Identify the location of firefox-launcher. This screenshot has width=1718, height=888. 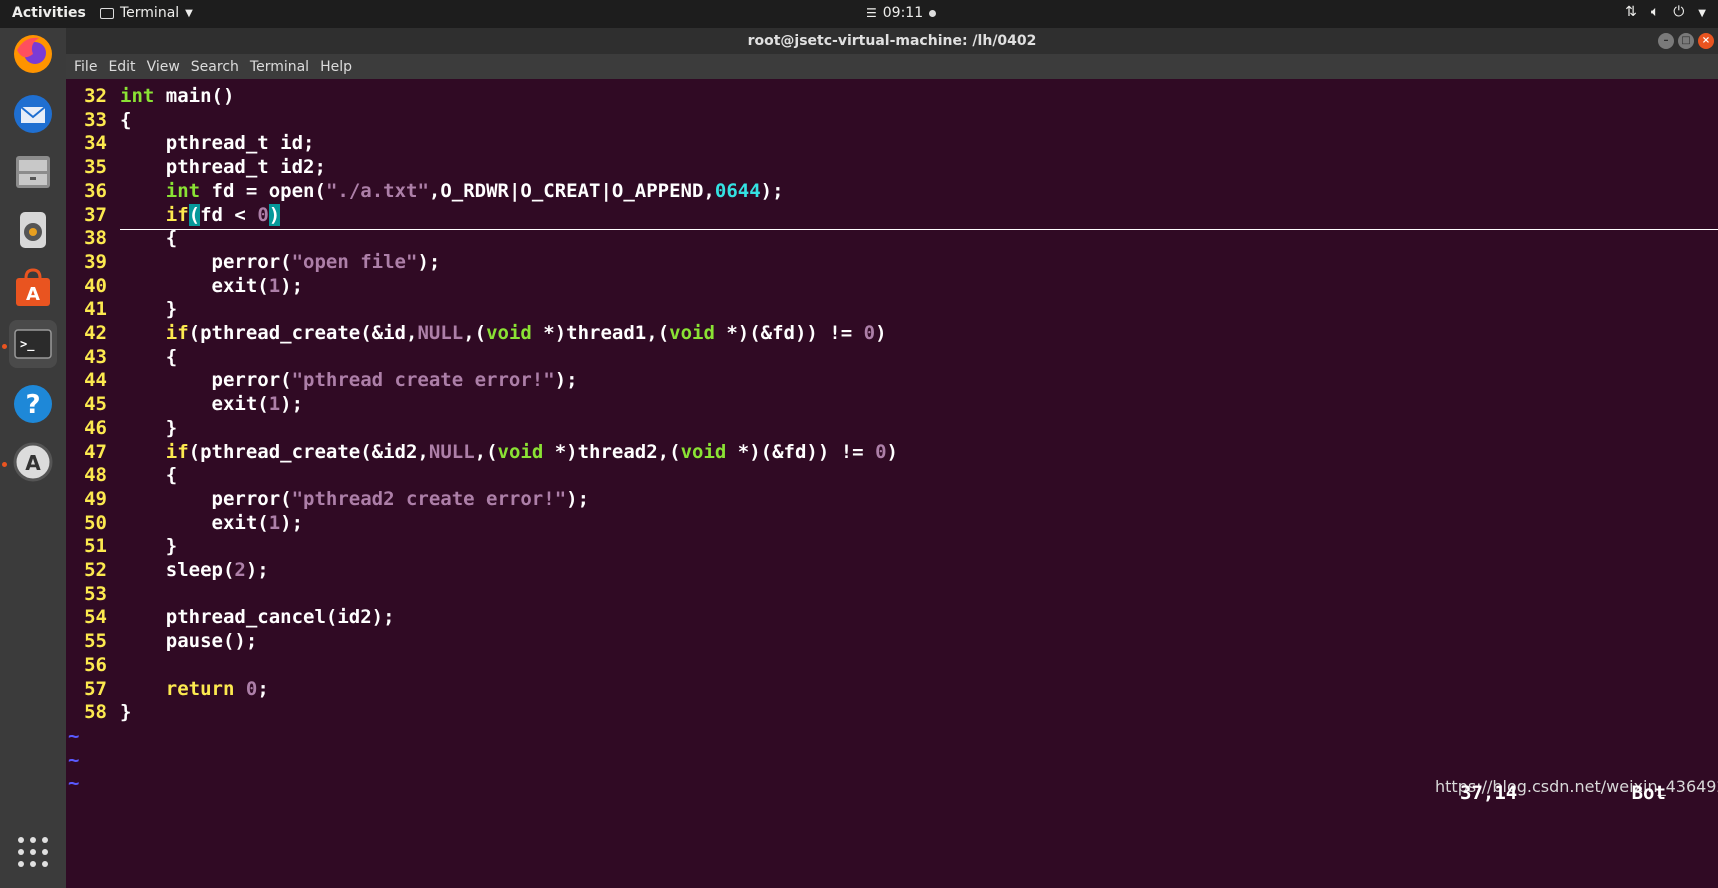
(33, 54).